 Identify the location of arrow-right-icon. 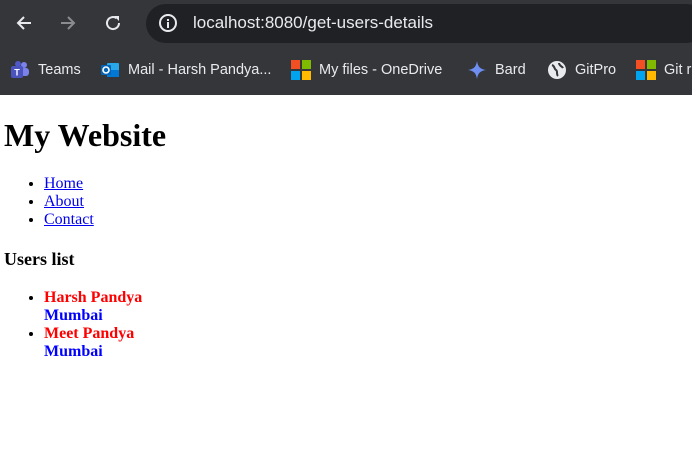
(68, 23).